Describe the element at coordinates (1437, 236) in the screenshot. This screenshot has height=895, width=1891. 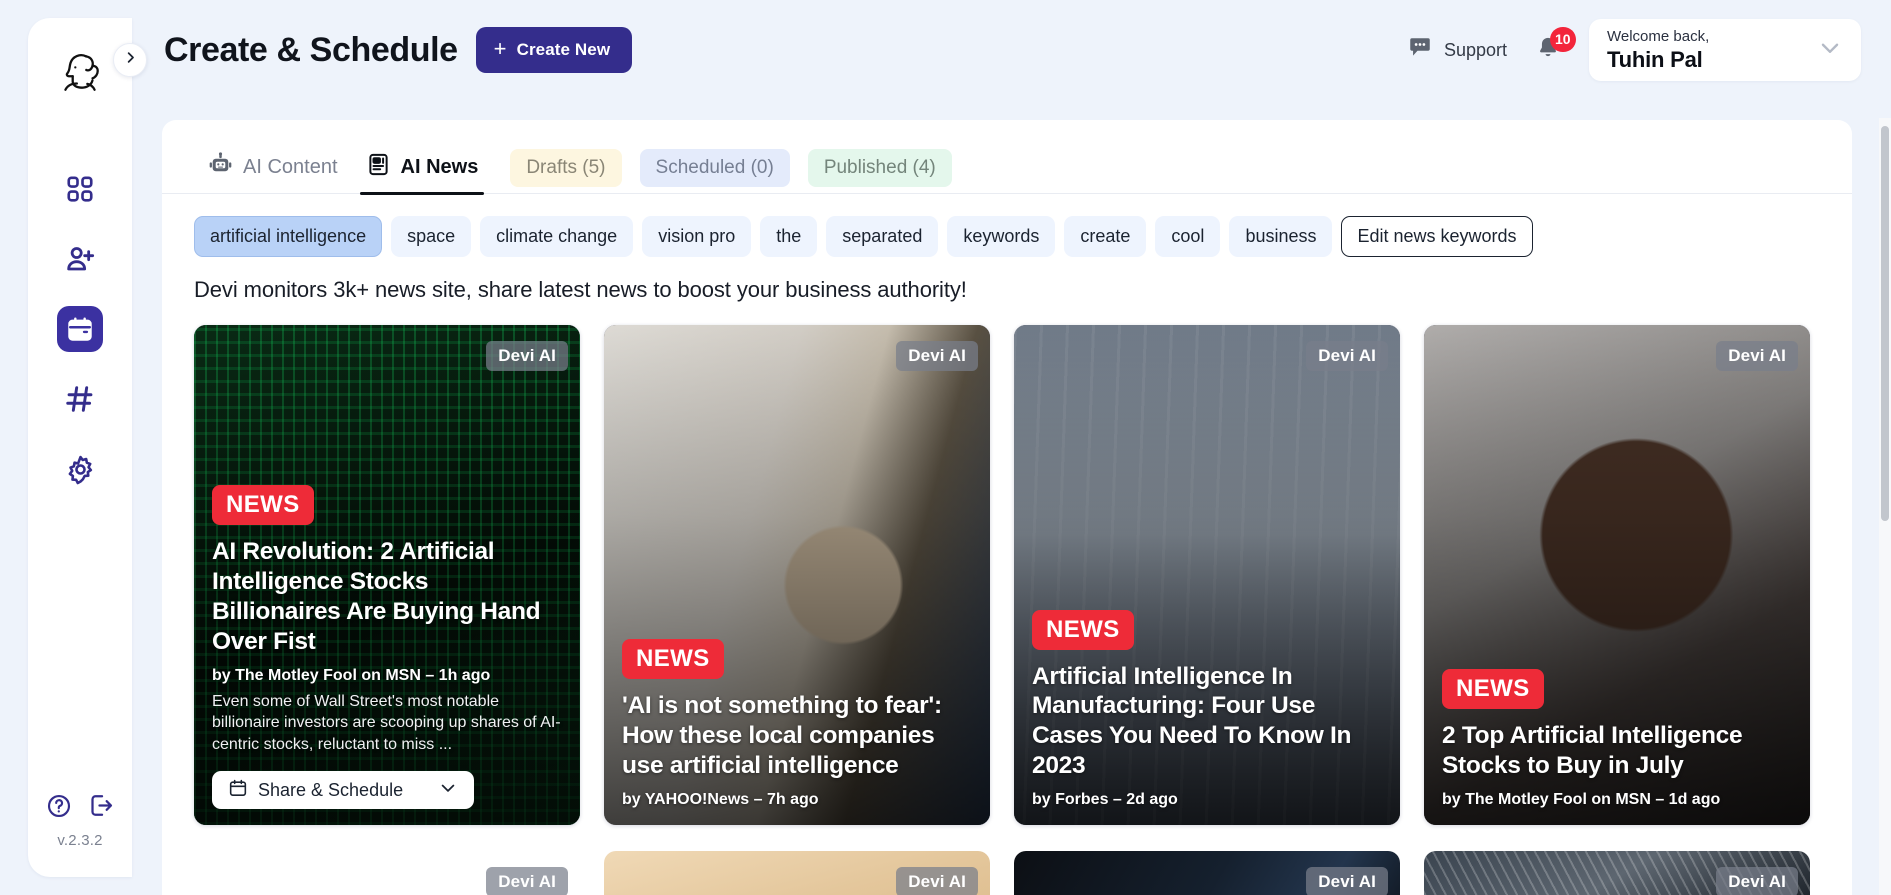
I see `edit-news-keywords-button: Edit news keywords` at that location.